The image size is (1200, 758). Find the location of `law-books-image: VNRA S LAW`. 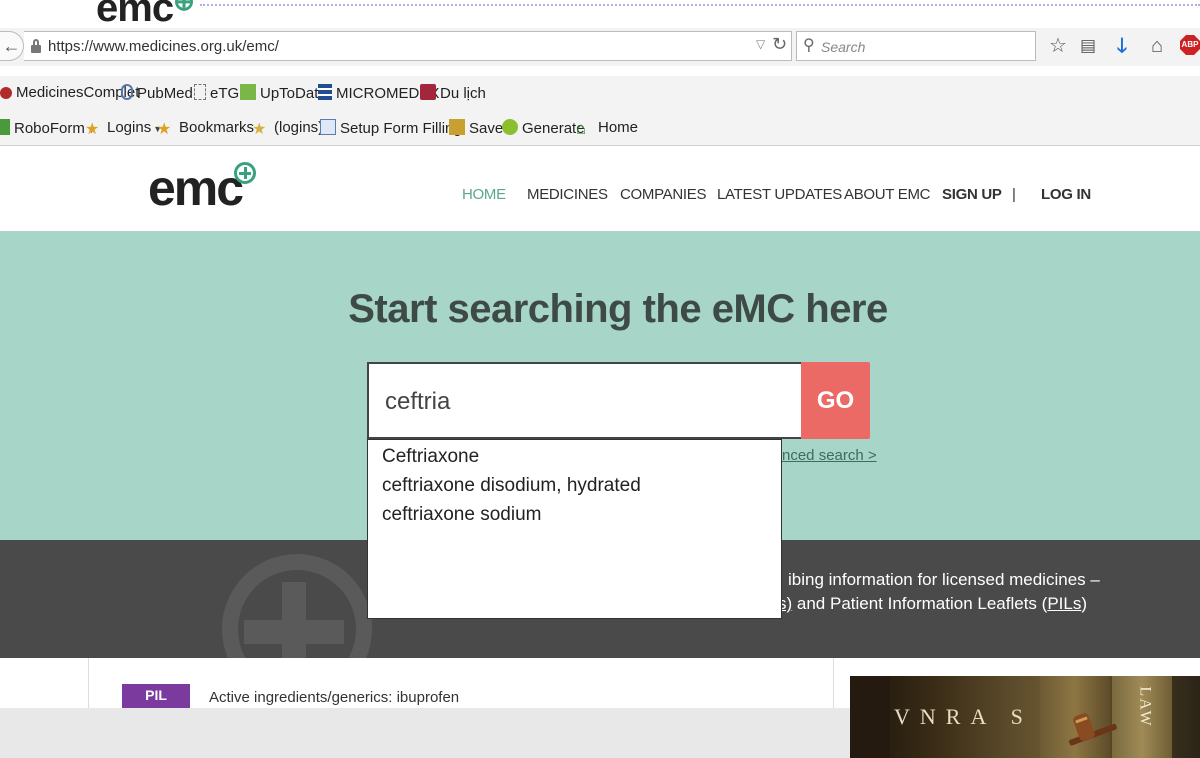

law-books-image: VNRA S LAW is located at coordinates (1025, 717).